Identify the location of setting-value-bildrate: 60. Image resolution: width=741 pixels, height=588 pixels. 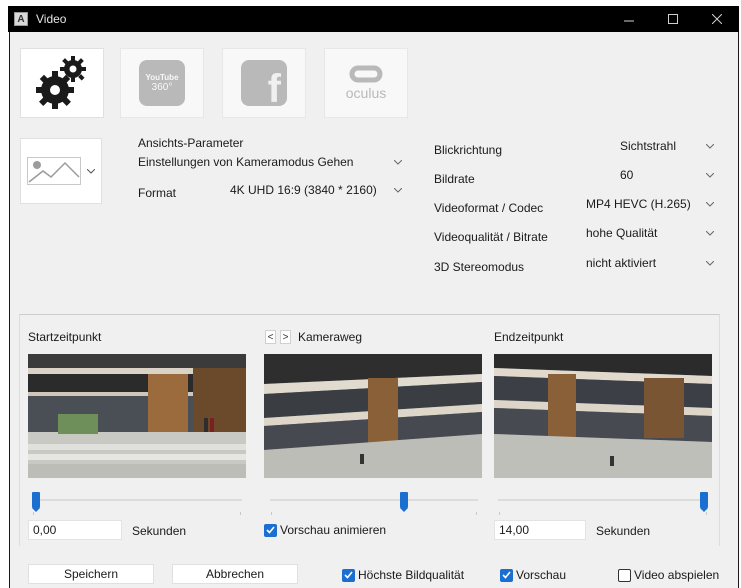
(627, 175).